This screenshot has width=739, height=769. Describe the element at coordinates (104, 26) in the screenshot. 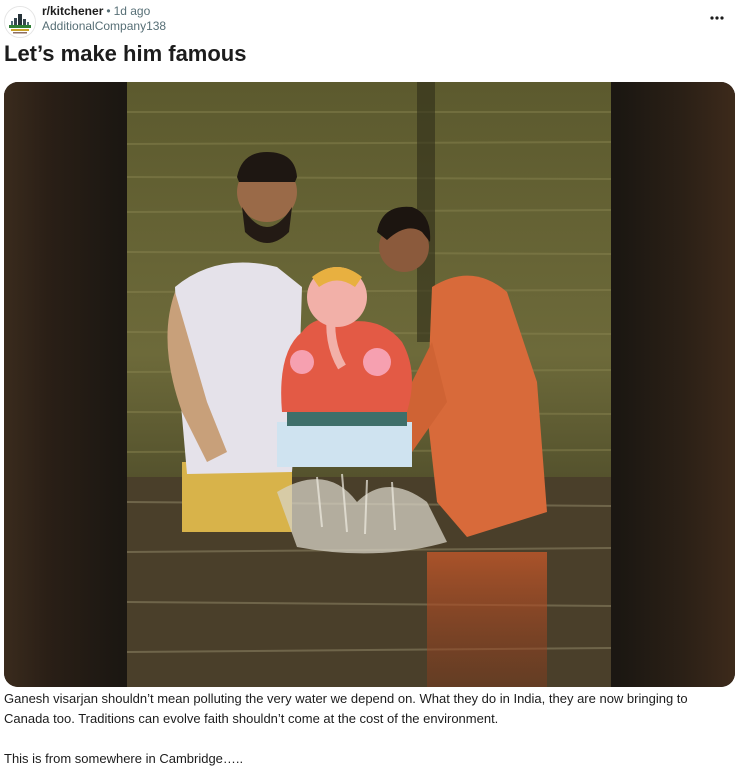

I see `author-link: AdditionalCompany138` at that location.